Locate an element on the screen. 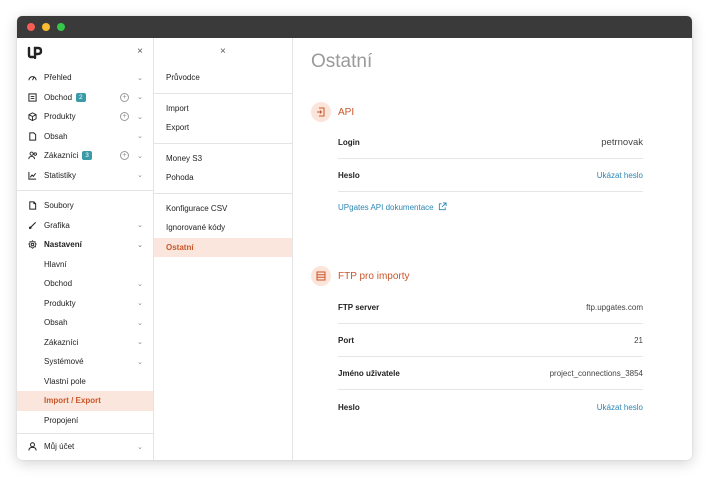  show-password-link: Ukázat heslo is located at coordinates (620, 175).